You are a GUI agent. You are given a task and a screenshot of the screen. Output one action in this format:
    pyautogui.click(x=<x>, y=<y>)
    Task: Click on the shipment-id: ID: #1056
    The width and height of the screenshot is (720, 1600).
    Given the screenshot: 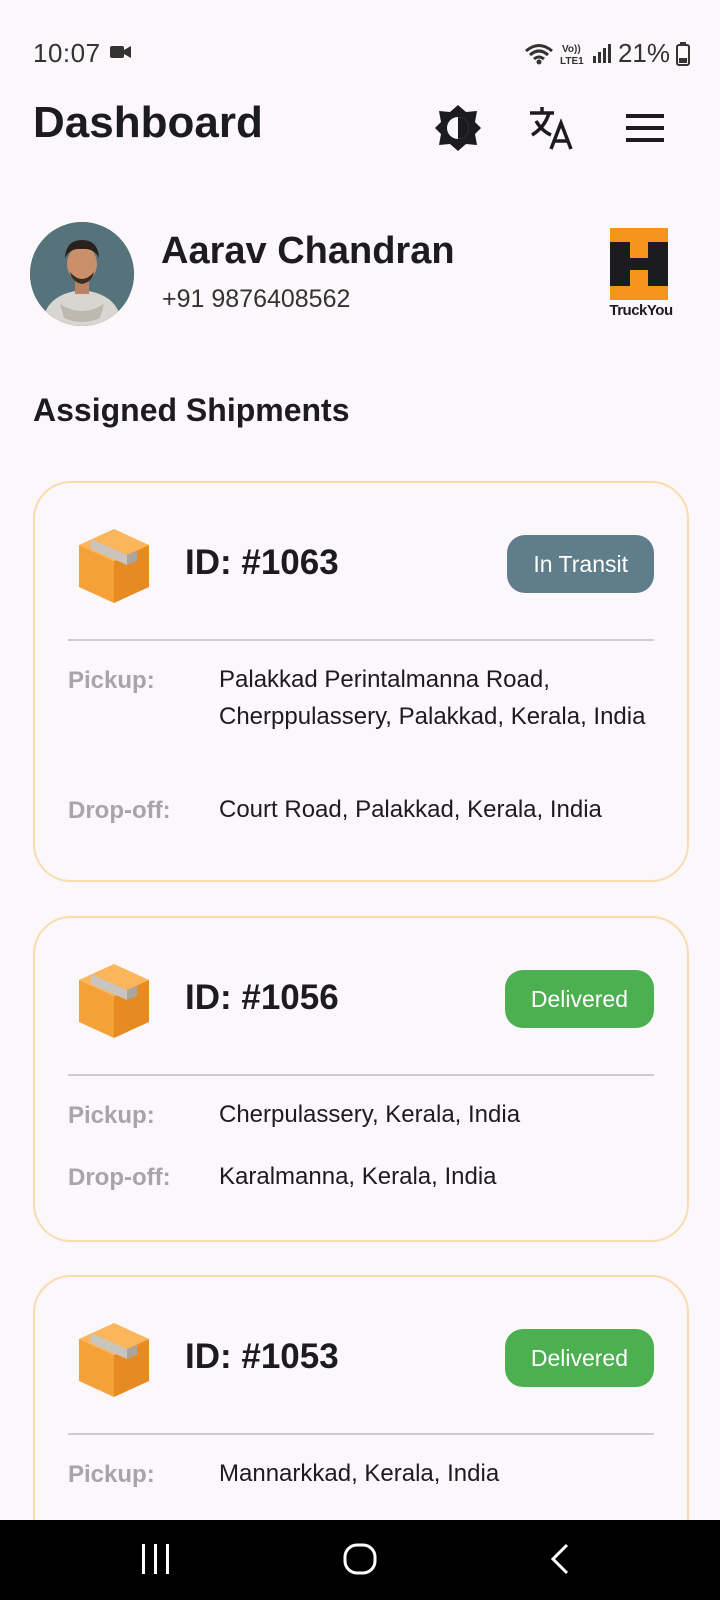 What is the action you would take?
    pyautogui.click(x=262, y=997)
    